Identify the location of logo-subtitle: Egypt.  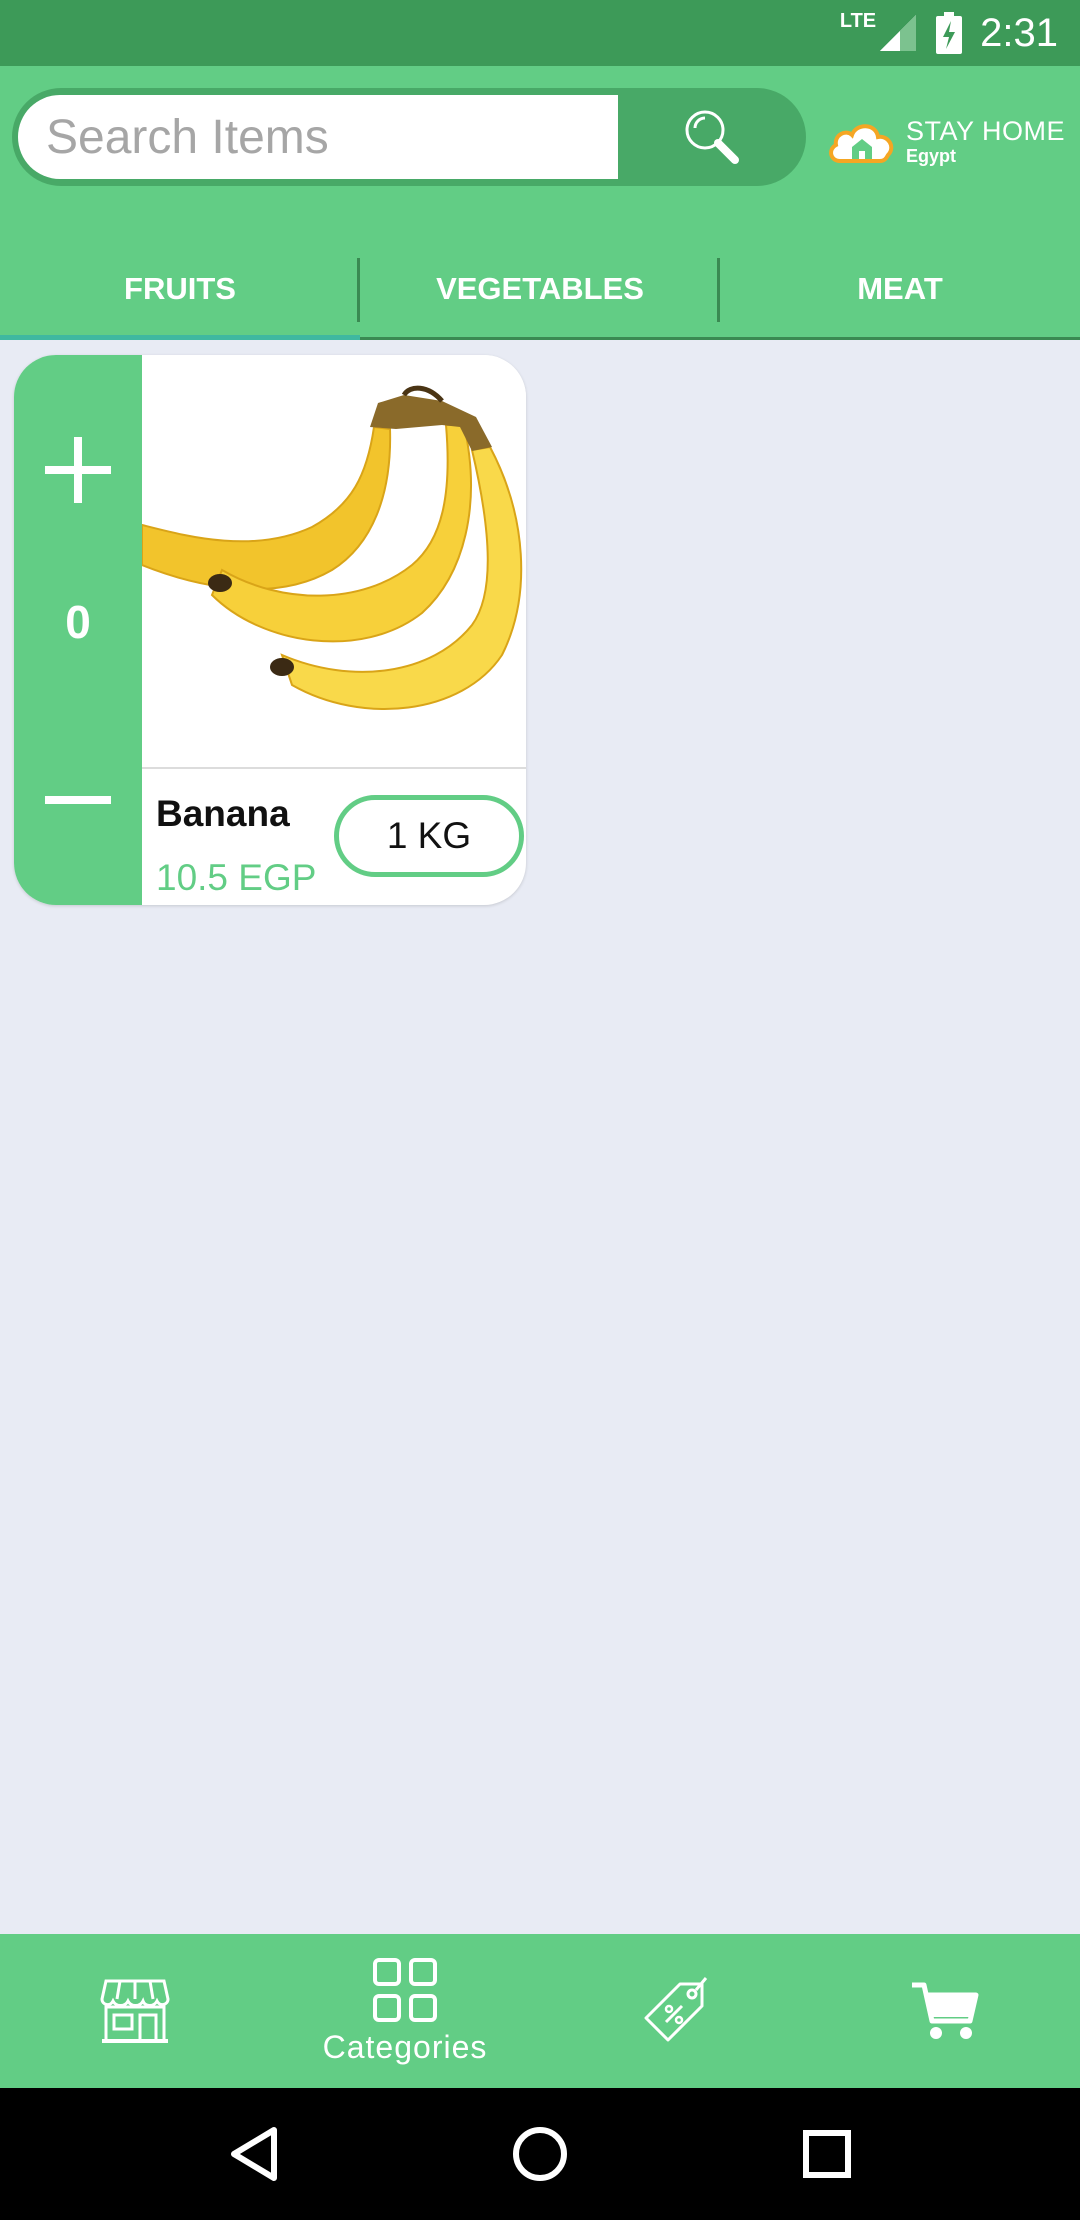
(931, 155).